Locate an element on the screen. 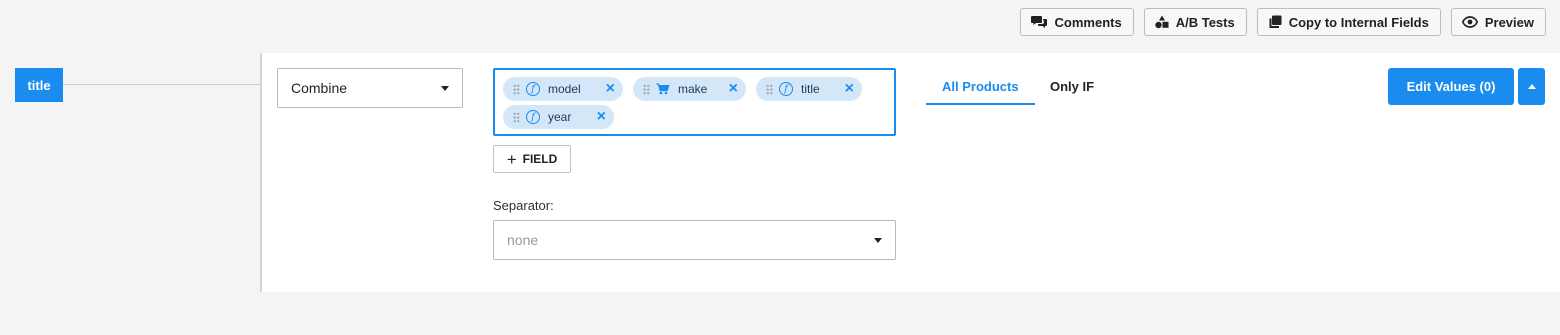 The height and width of the screenshot is (335, 1560). field-chip-year: f year × is located at coordinates (558, 117).